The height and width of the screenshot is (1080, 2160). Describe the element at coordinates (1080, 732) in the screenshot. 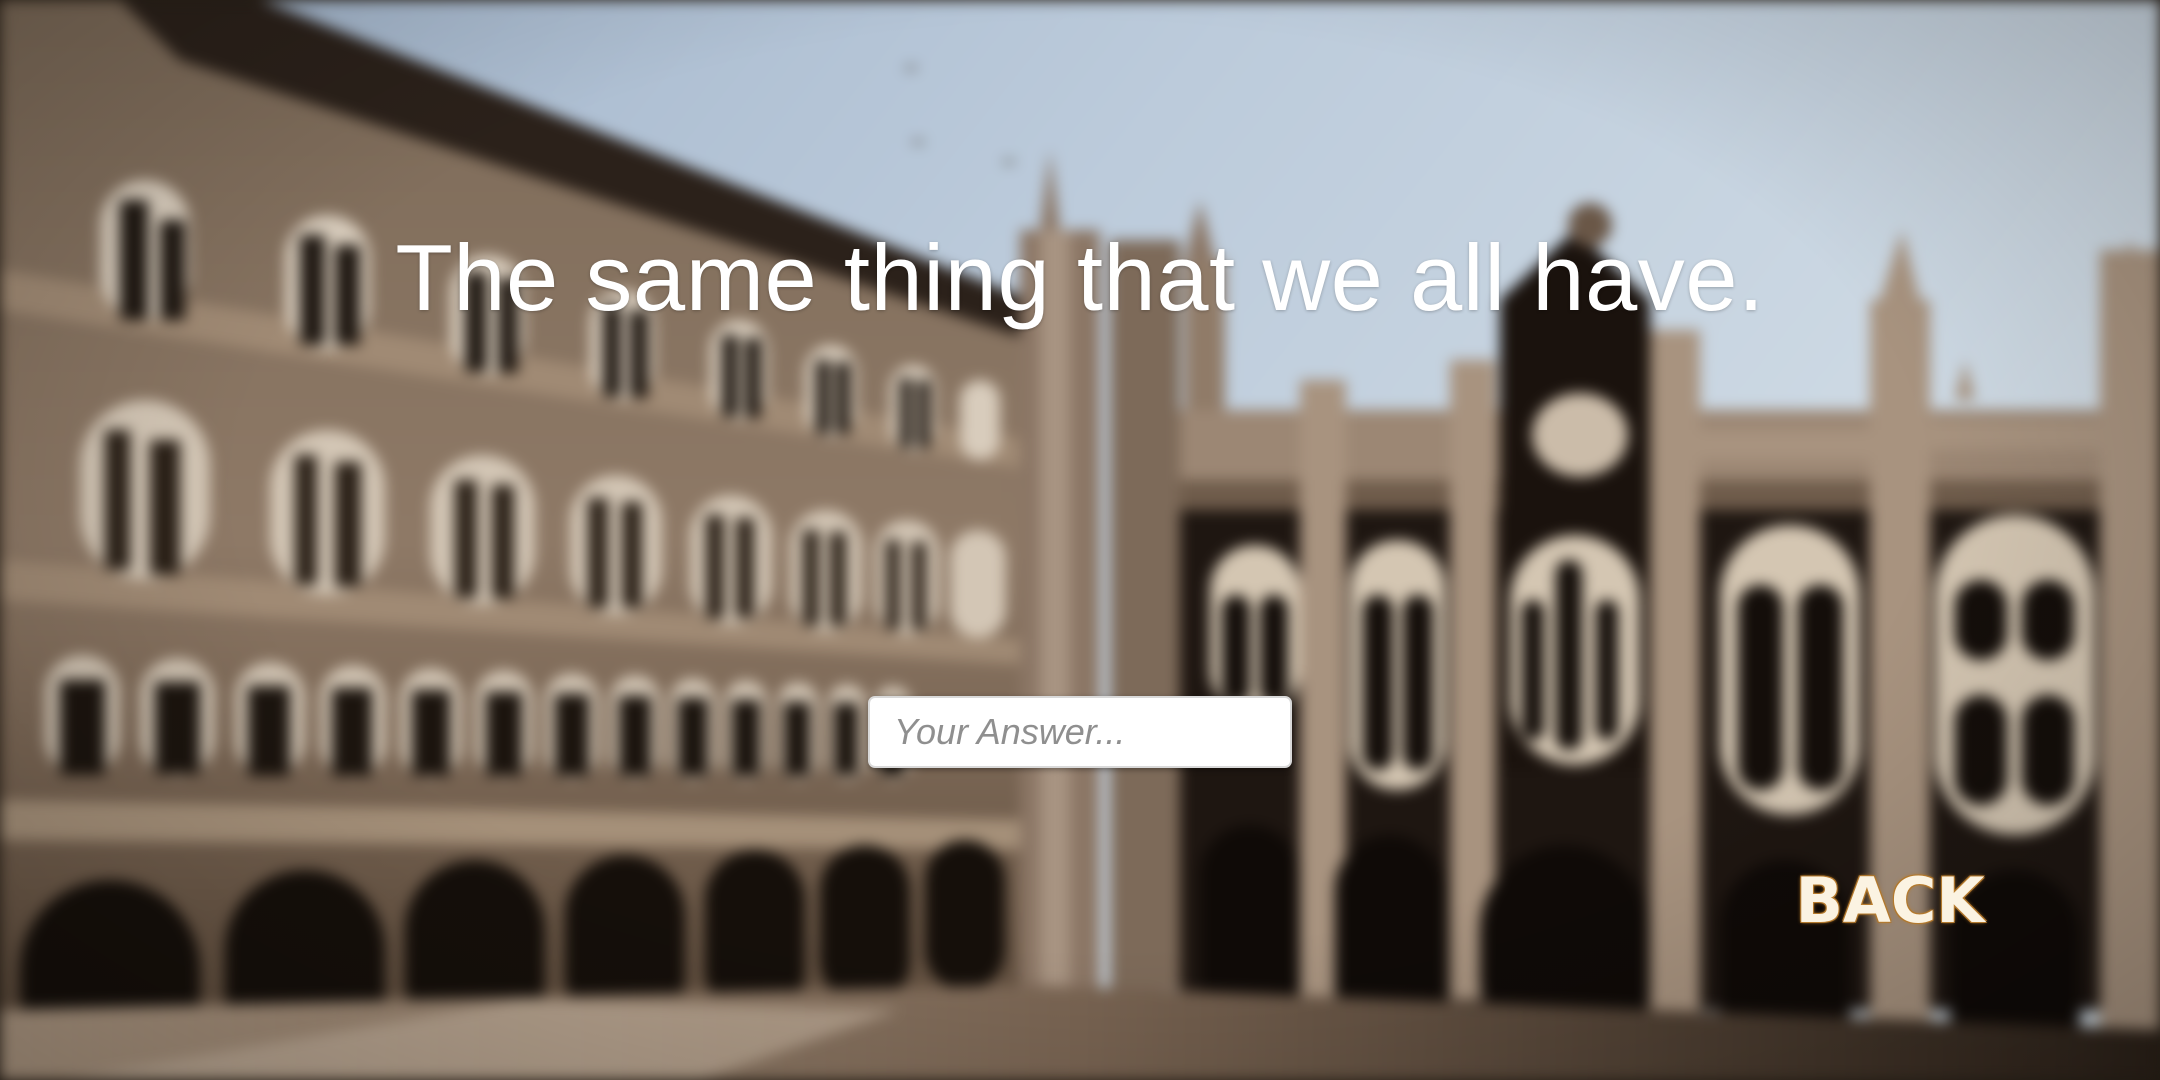

I see `answer-input` at that location.